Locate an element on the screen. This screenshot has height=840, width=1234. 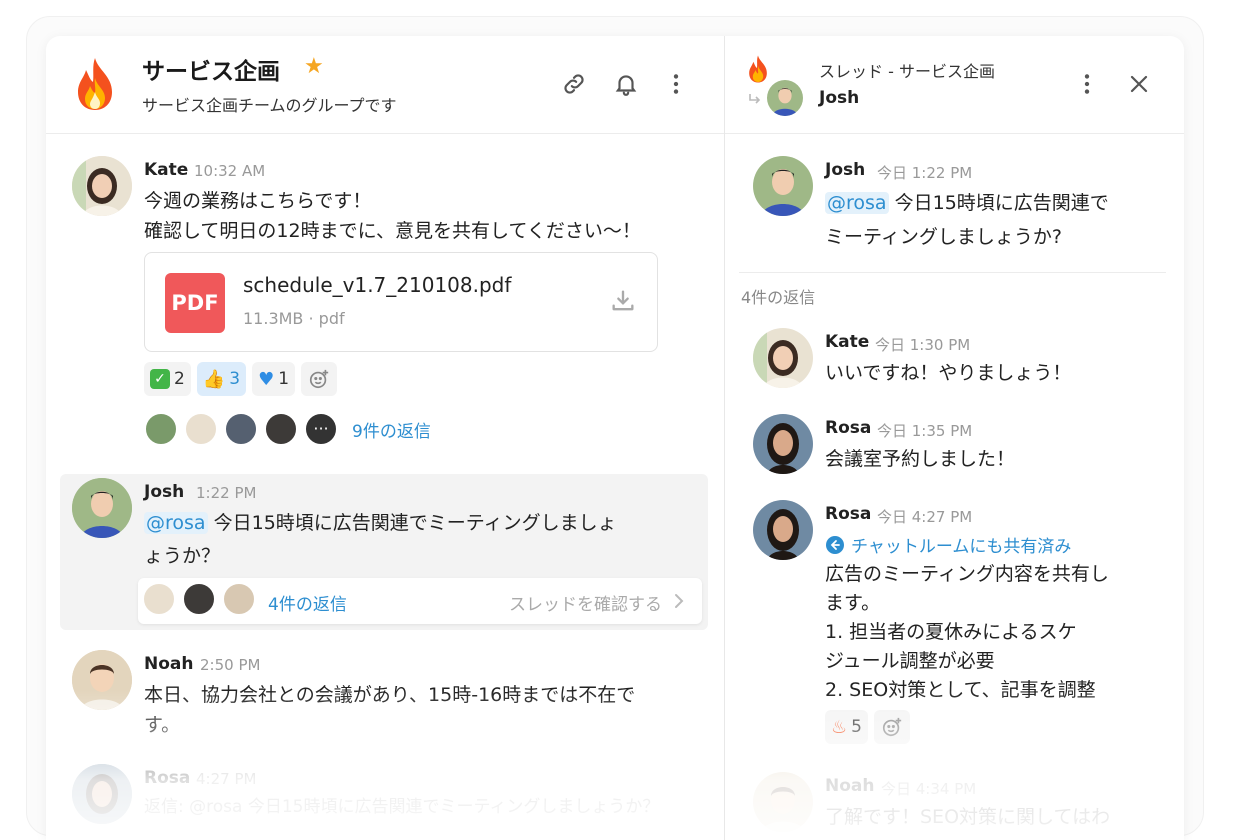
reaction-count: 3 is located at coordinates (235, 379).